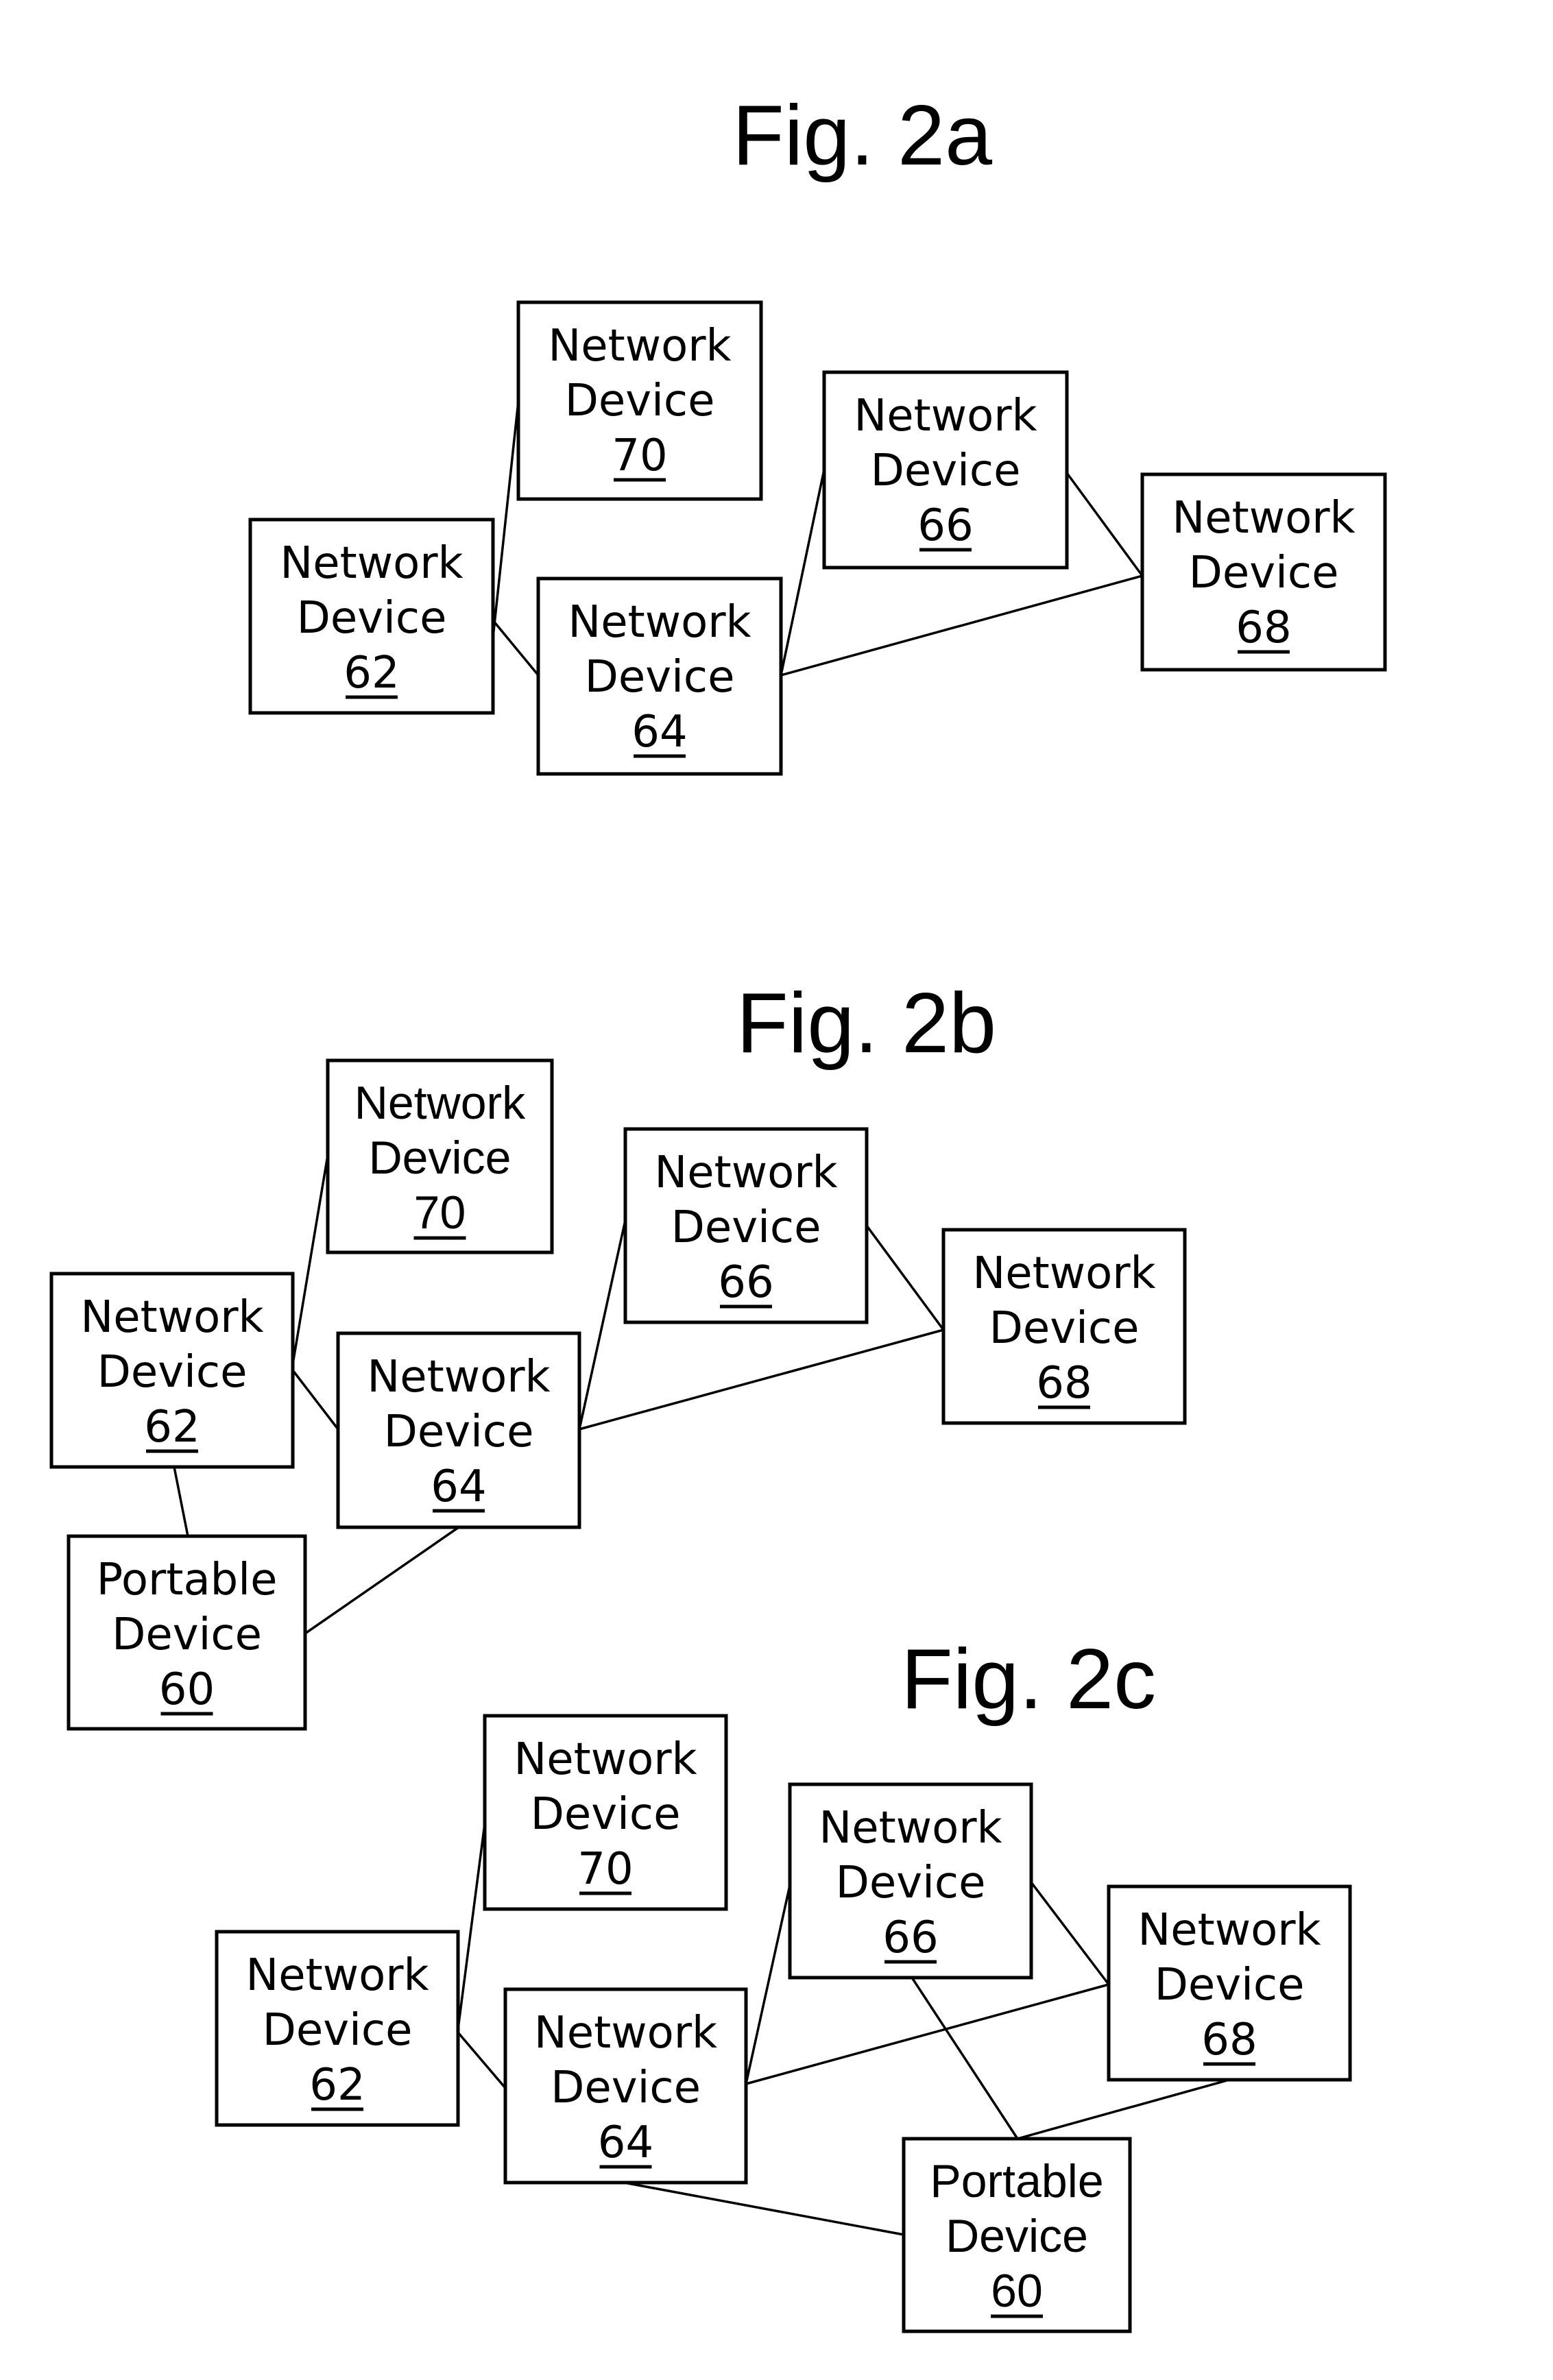 The image size is (1553, 2380). Describe the element at coordinates (866, 1023) in the screenshot. I see `figure-title: Fig. 2b` at that location.